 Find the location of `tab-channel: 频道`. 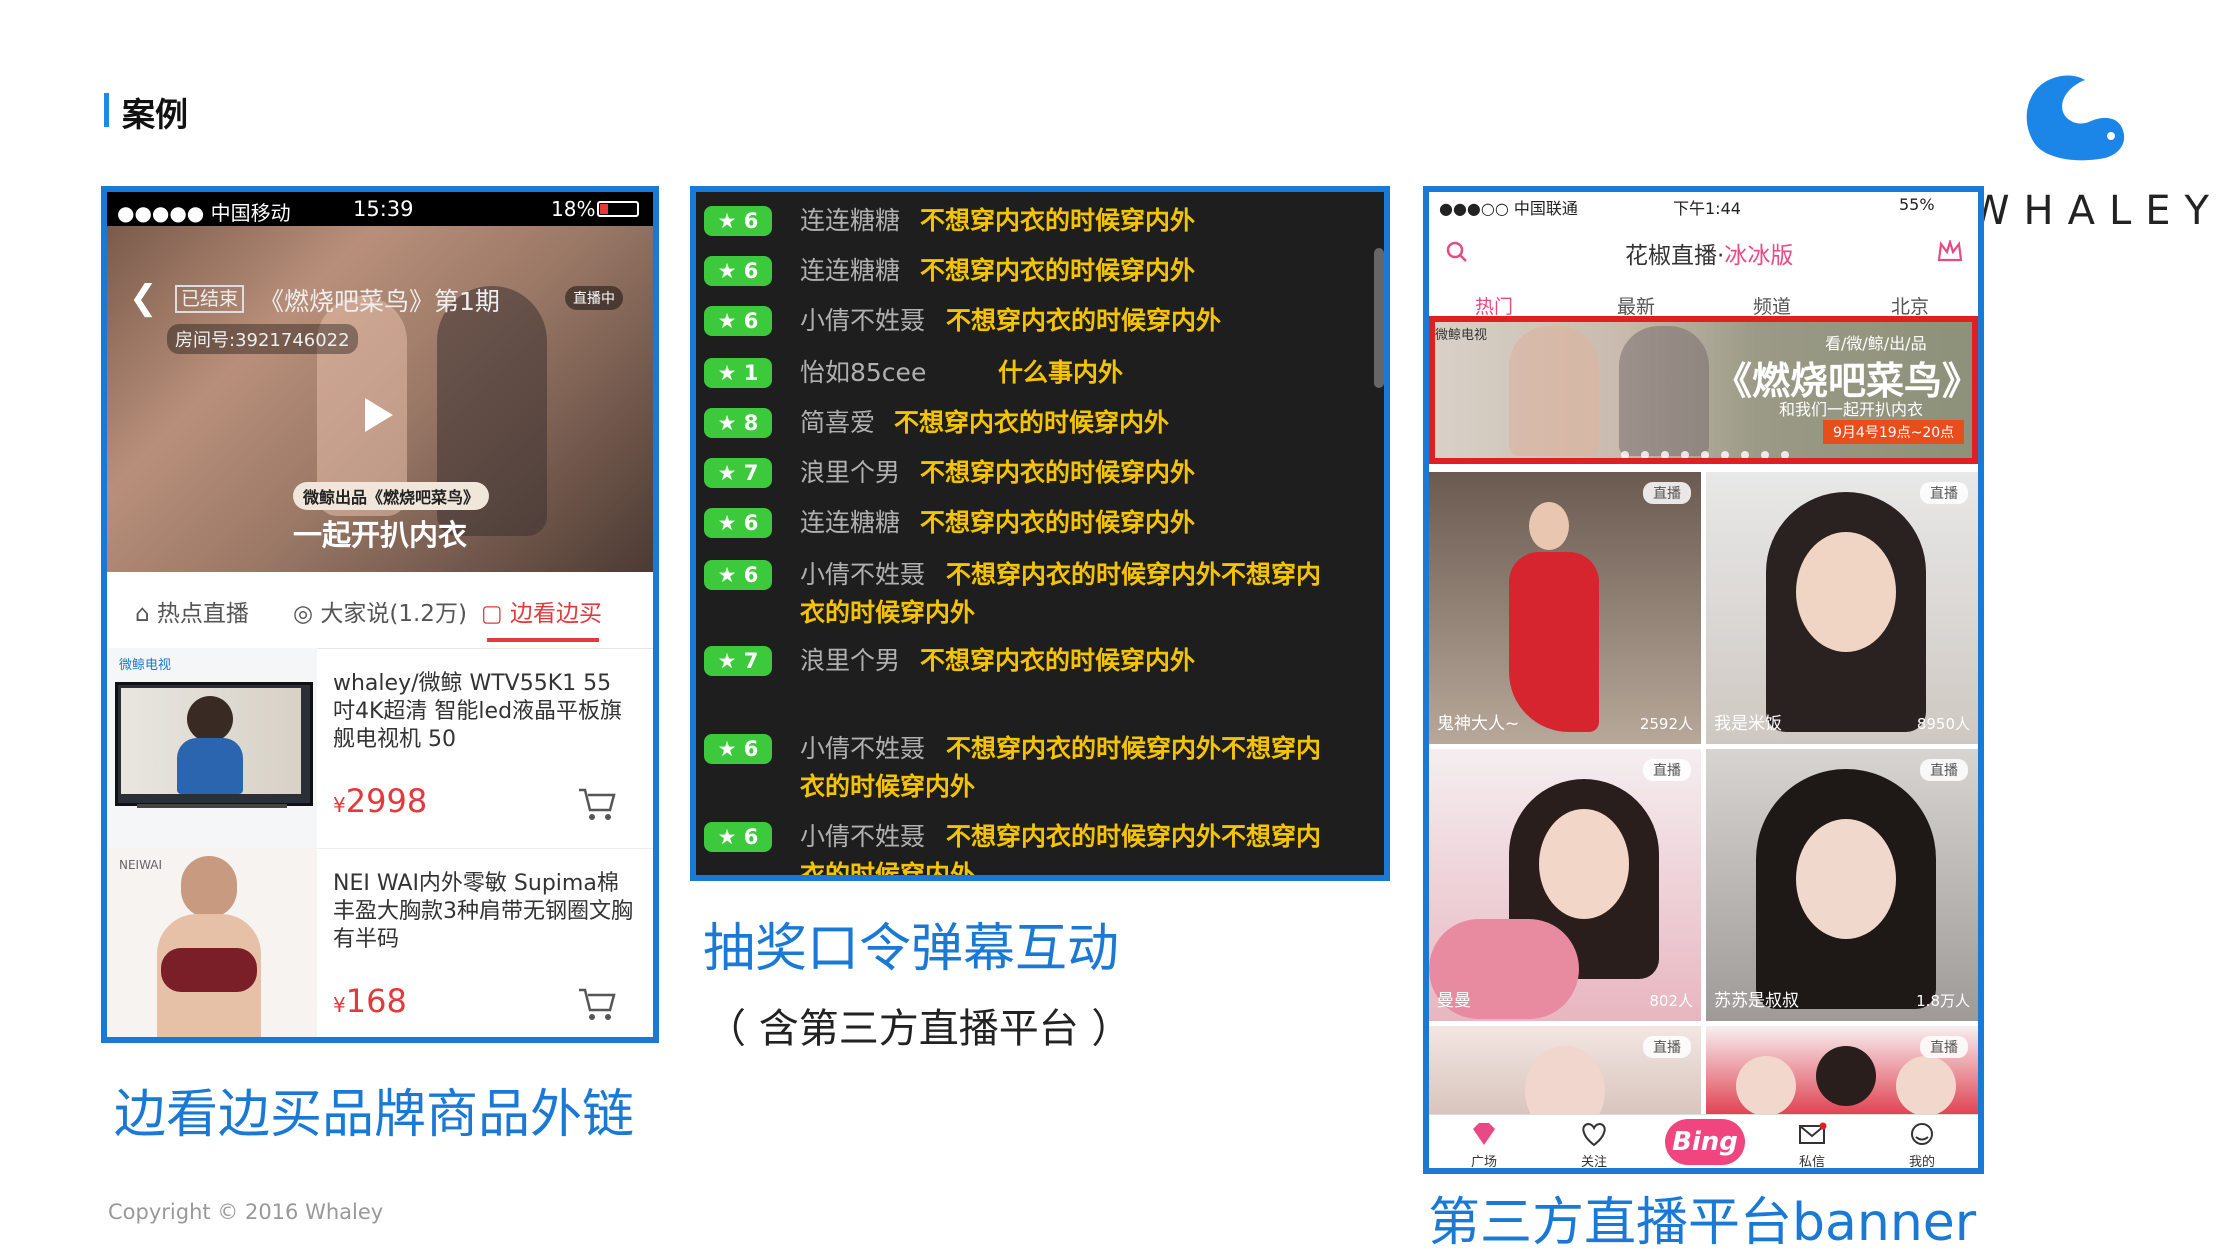

tab-channel: 频道 is located at coordinates (1772, 305).